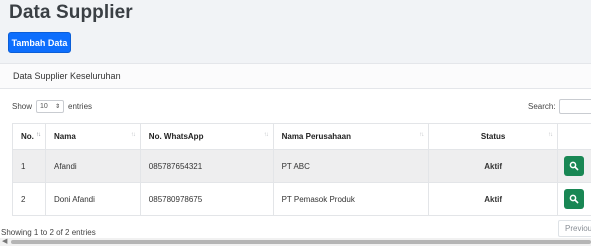 The image size is (591, 246). I want to click on column-header-status: Status ↑↓, so click(493, 136).